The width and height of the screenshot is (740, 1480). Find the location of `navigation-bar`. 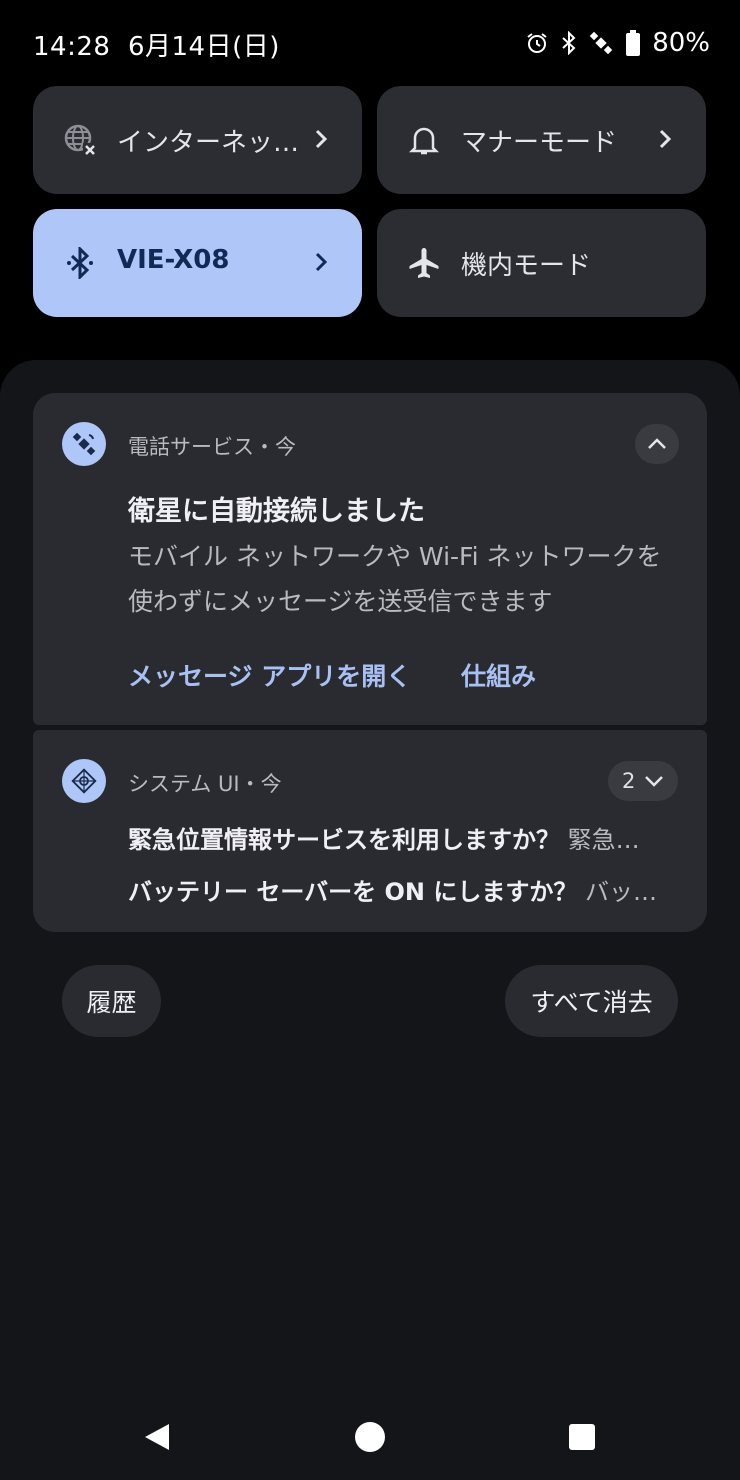

navigation-bar is located at coordinates (370, 1437).